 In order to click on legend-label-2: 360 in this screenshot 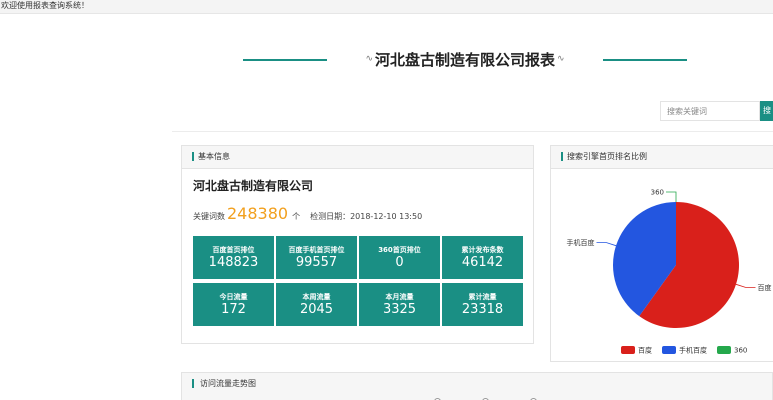, I will do `click(740, 351)`.